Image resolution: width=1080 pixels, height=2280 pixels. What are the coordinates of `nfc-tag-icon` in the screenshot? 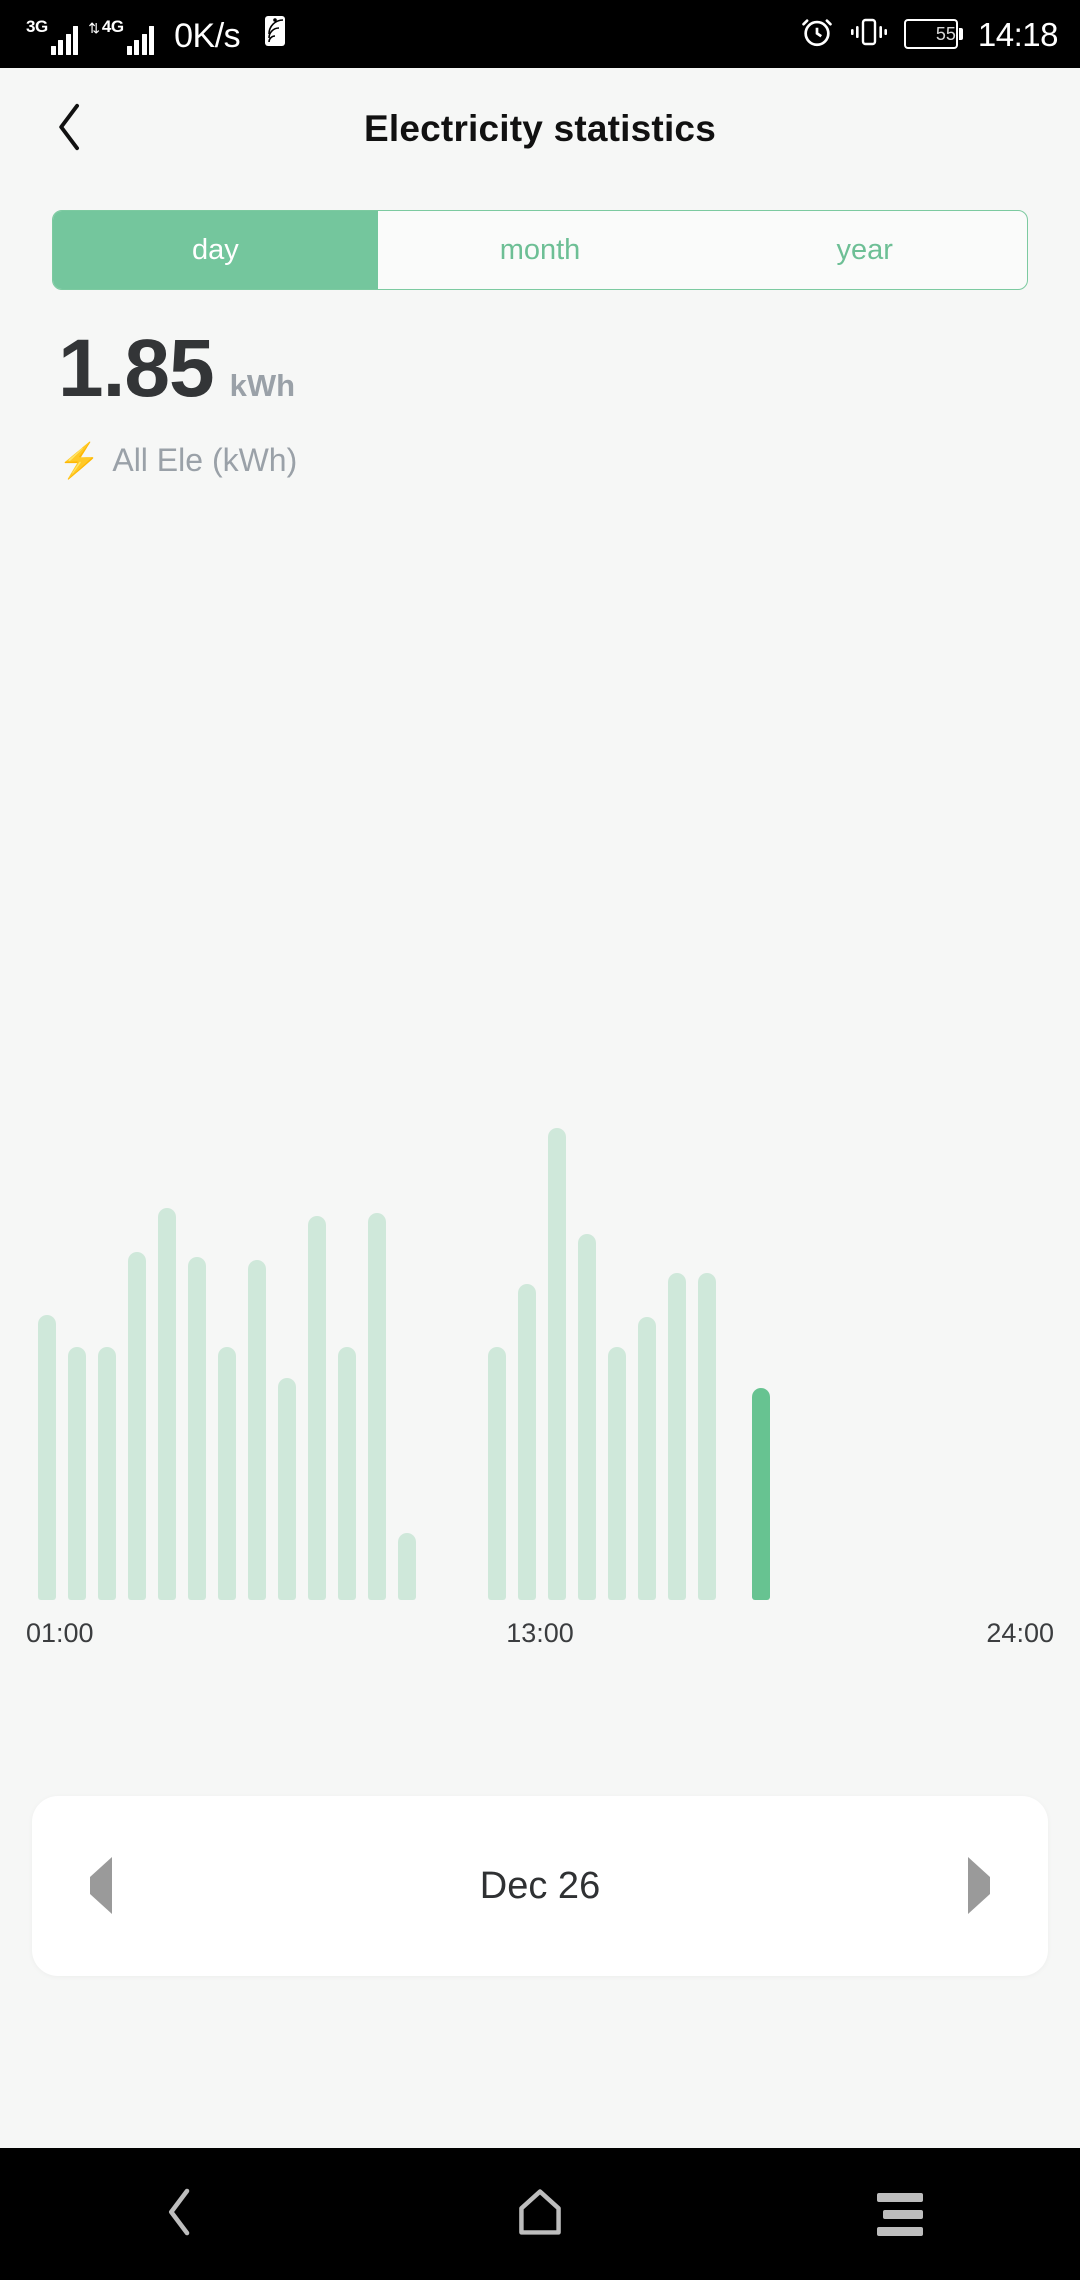 It's located at (275, 33).